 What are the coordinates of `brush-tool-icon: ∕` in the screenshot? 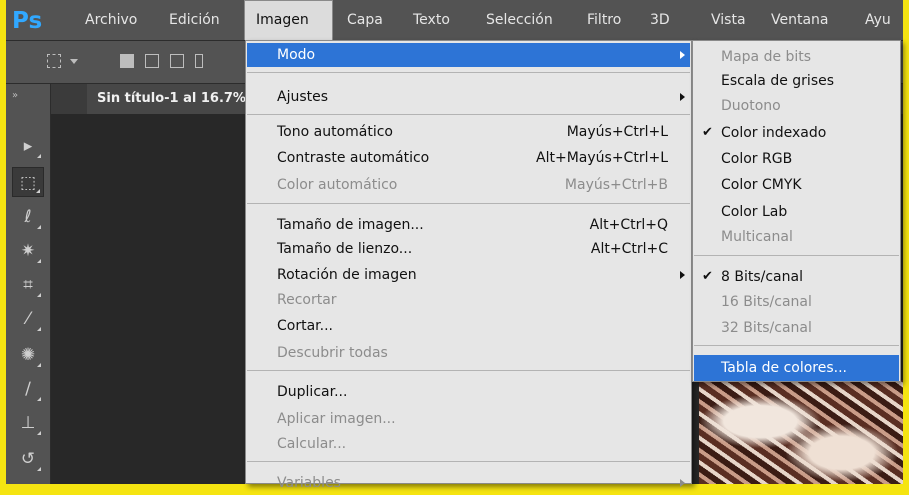 It's located at (28, 389).